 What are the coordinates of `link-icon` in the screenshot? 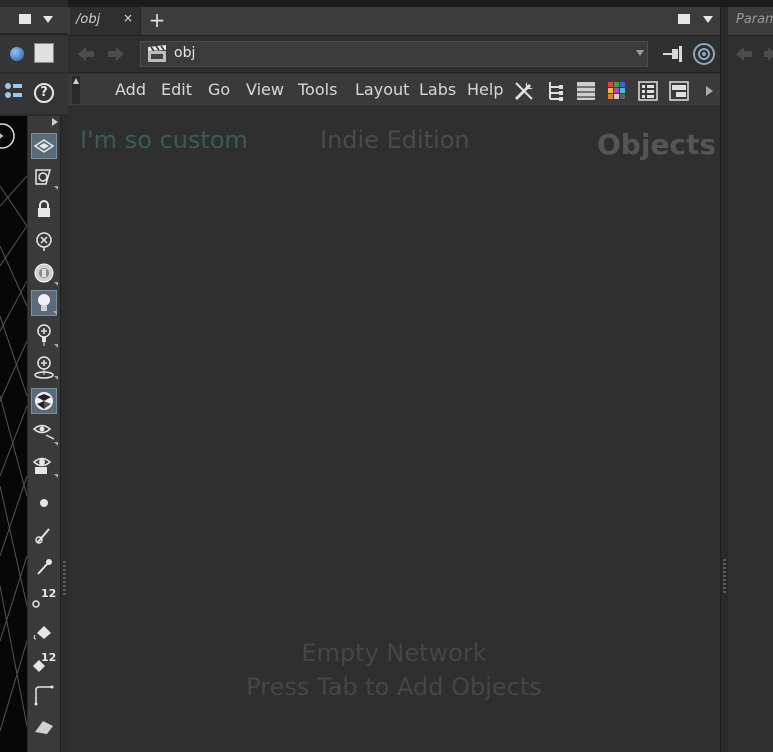 It's located at (704, 54).